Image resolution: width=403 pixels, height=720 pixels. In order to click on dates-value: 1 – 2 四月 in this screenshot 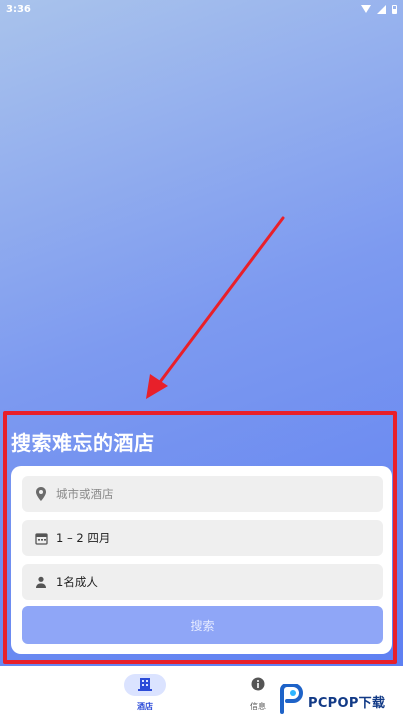, I will do `click(83, 538)`.